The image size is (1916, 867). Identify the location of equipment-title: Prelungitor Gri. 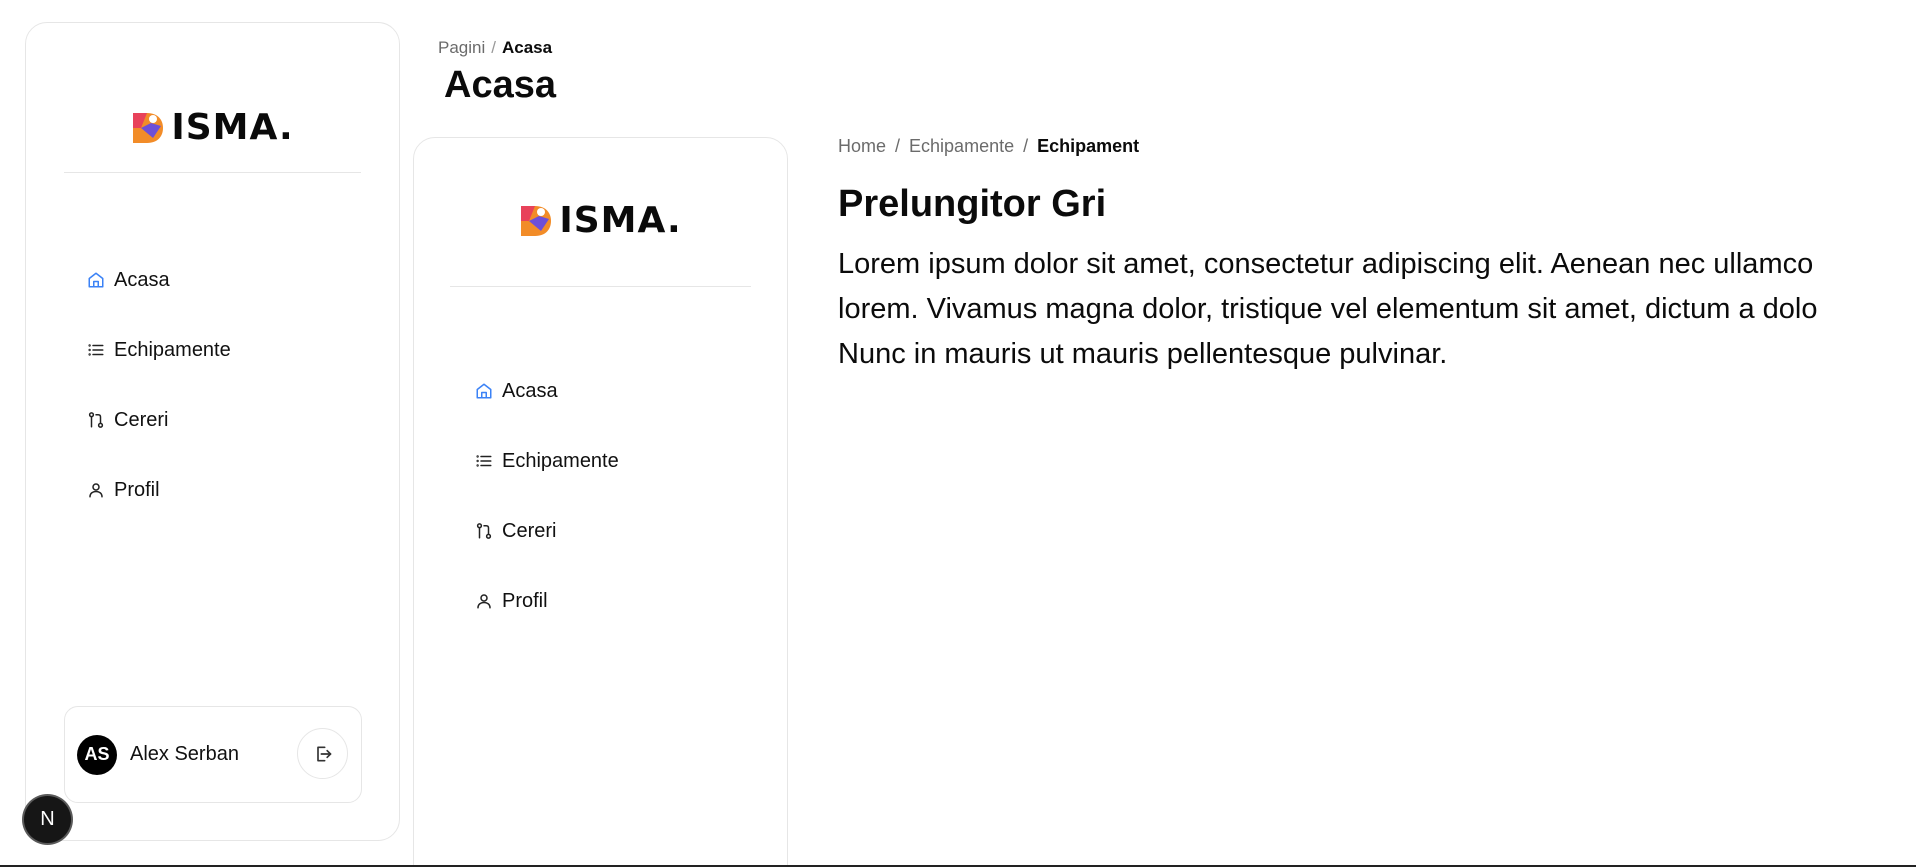
(972, 204).